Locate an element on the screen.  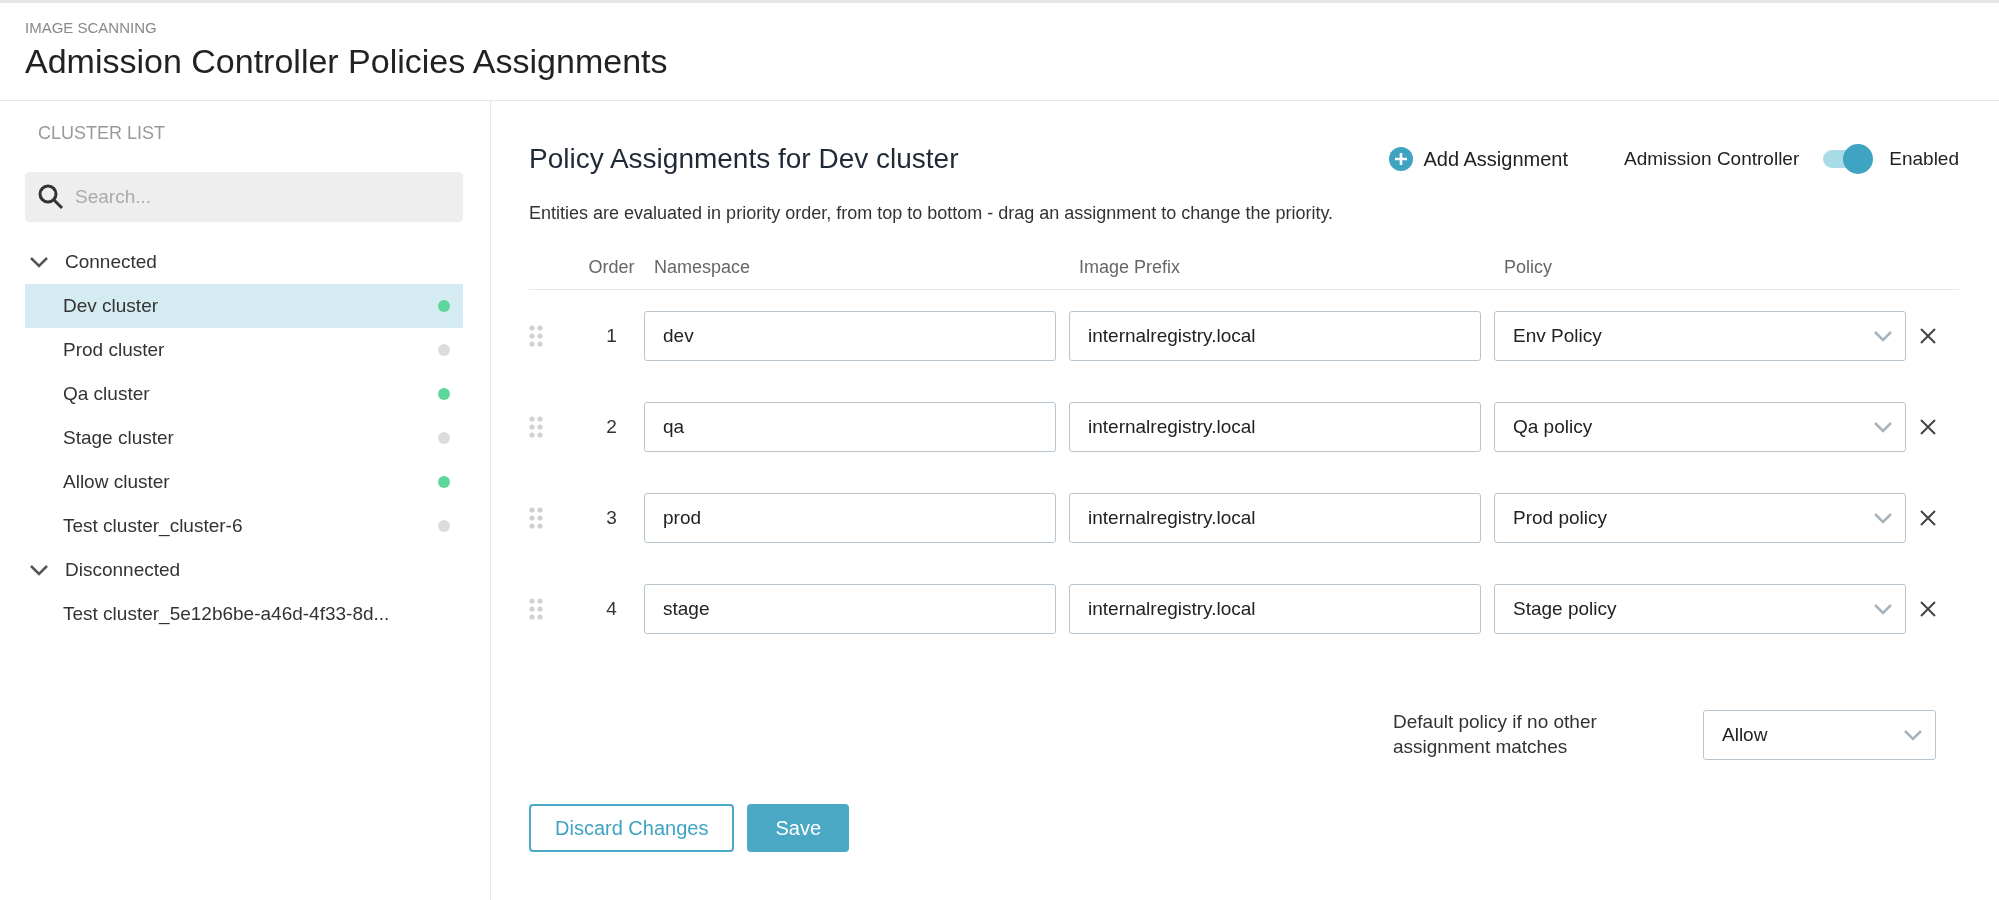
default-policy-label: Default policy if no other assignment matches is located at coordinates (1495, 734).